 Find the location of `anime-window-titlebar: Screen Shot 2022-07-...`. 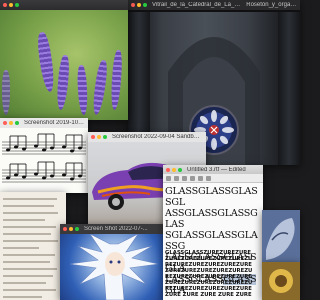

anime-window-titlebar: Screen Shot 2022-07-... is located at coordinates (115, 229).